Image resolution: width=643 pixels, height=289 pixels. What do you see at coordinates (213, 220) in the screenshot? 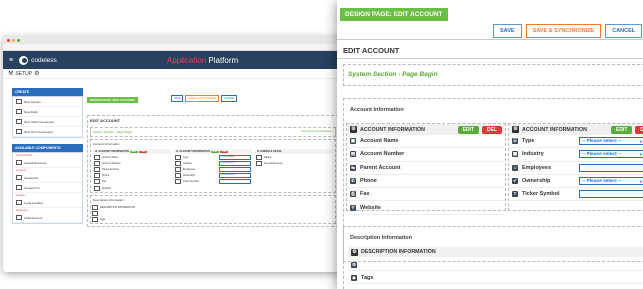
I see `mini-field-row: Tags` at bounding box center [213, 220].